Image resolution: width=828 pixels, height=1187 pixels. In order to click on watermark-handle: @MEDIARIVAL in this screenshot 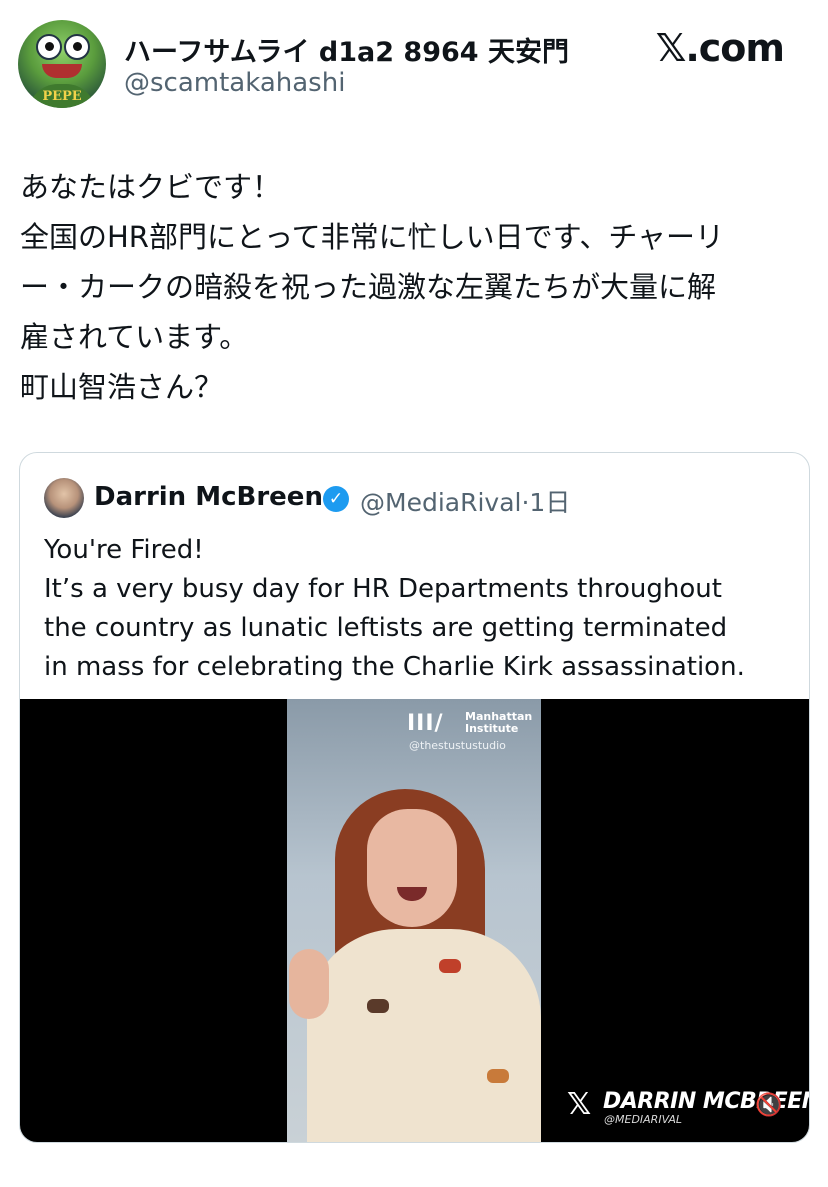, I will do `click(643, 1119)`.